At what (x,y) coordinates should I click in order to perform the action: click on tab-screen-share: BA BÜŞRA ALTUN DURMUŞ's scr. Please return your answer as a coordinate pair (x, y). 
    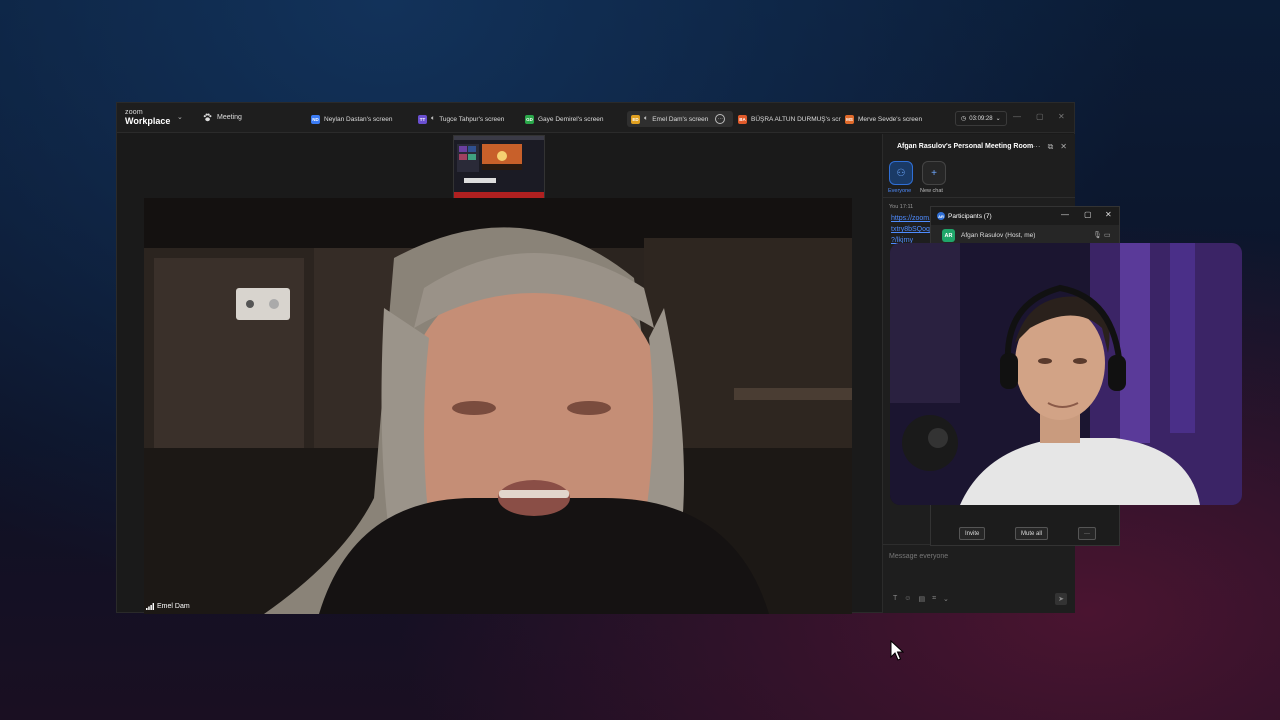
    Looking at the image, I should click on (788, 119).